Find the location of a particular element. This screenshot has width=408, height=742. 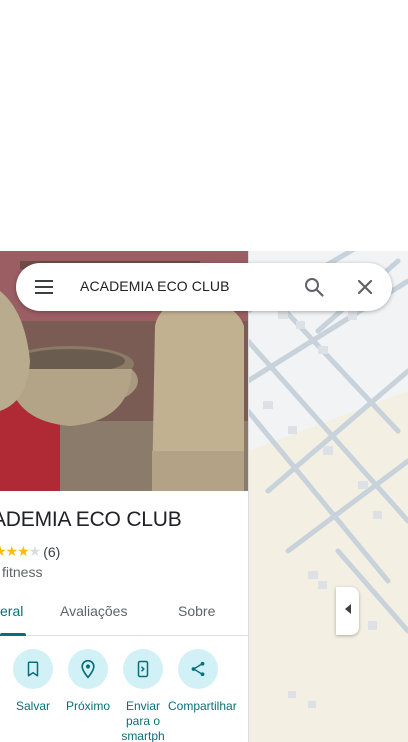

active-tab-indicator is located at coordinates (13, 634).